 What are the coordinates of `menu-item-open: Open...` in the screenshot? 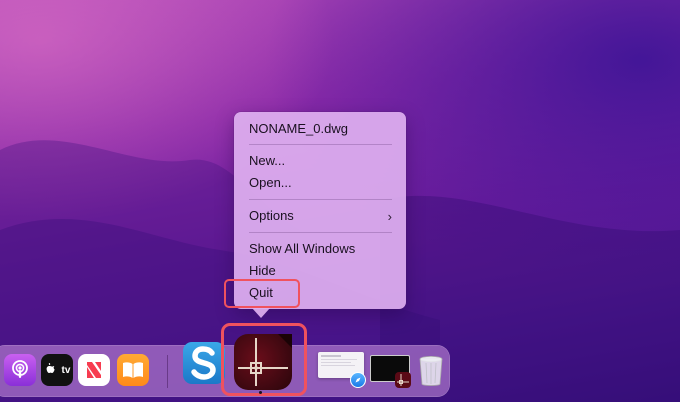 It's located at (270, 183).